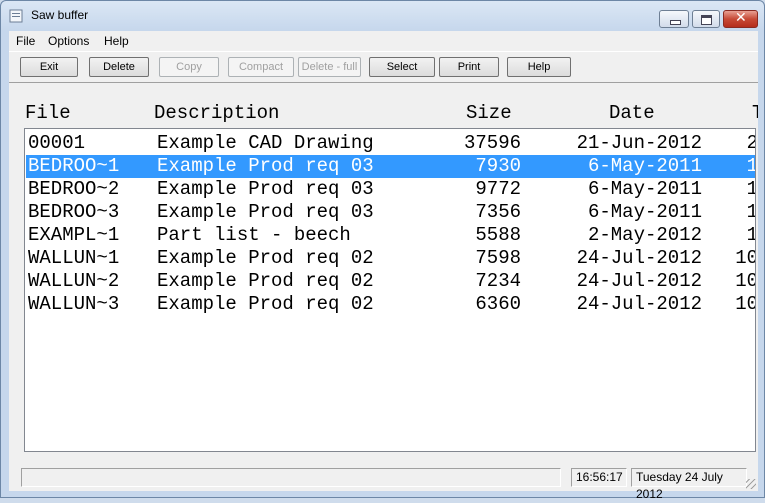 The width and height of the screenshot is (765, 503). What do you see at coordinates (498, 189) in the screenshot?
I see `cell-size: 9772` at bounding box center [498, 189].